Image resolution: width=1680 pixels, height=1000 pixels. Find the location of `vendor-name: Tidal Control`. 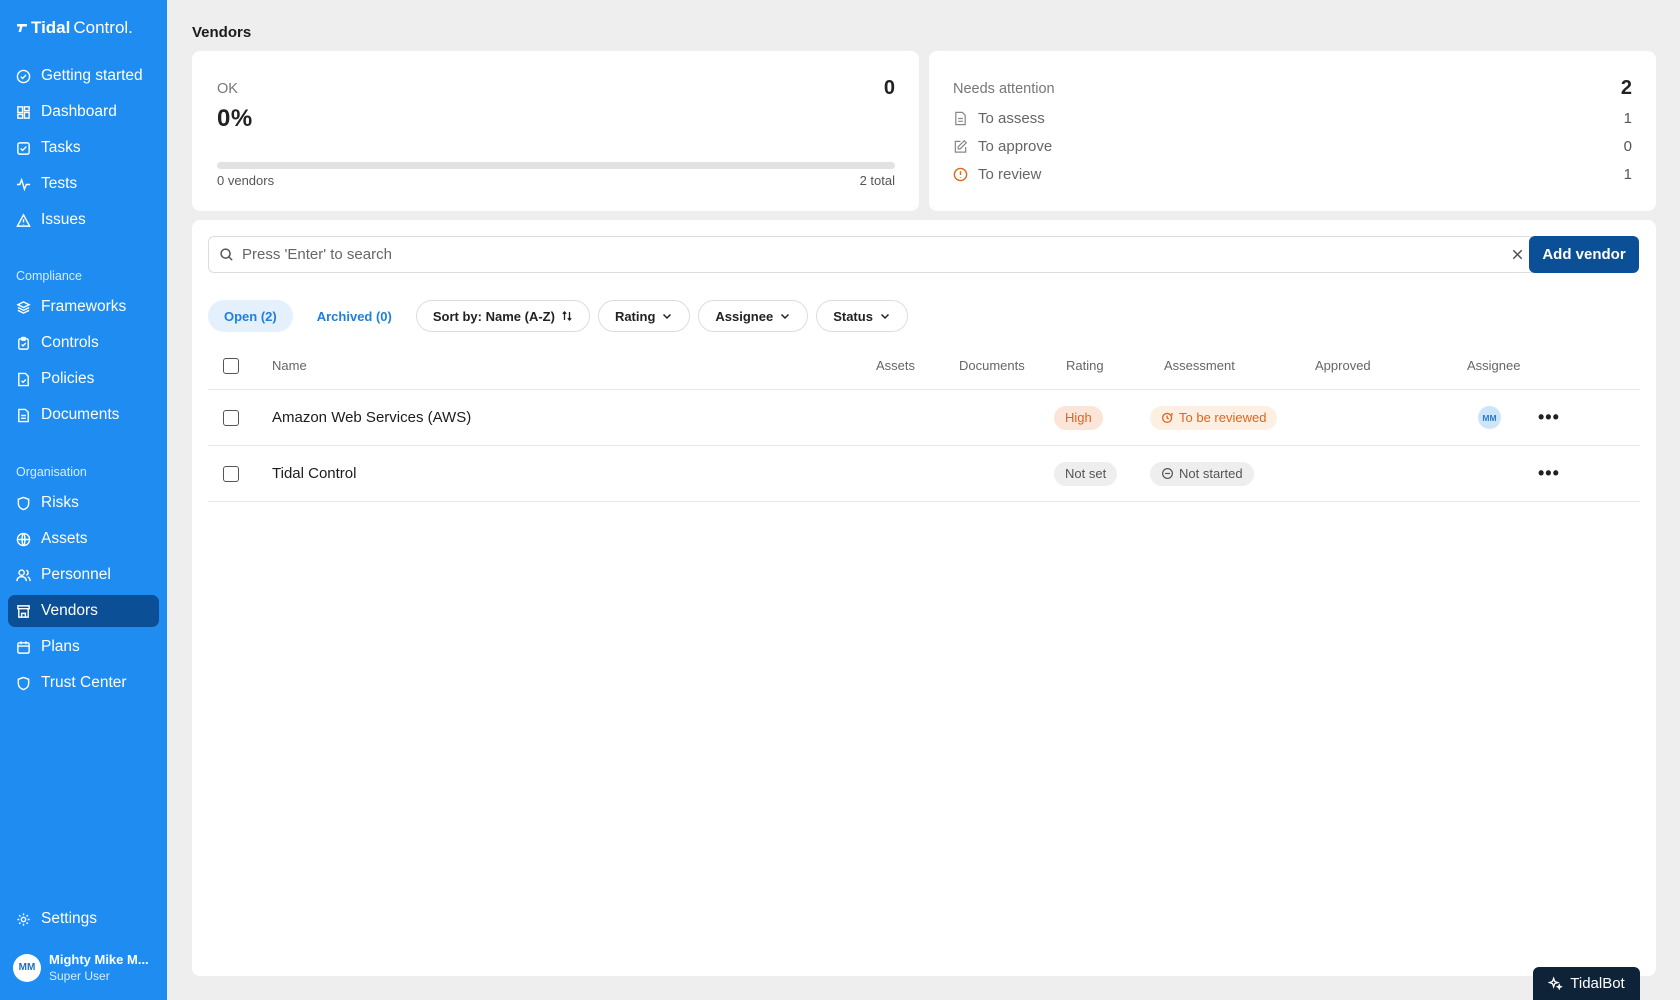

vendor-name: Tidal Control is located at coordinates (314, 473).